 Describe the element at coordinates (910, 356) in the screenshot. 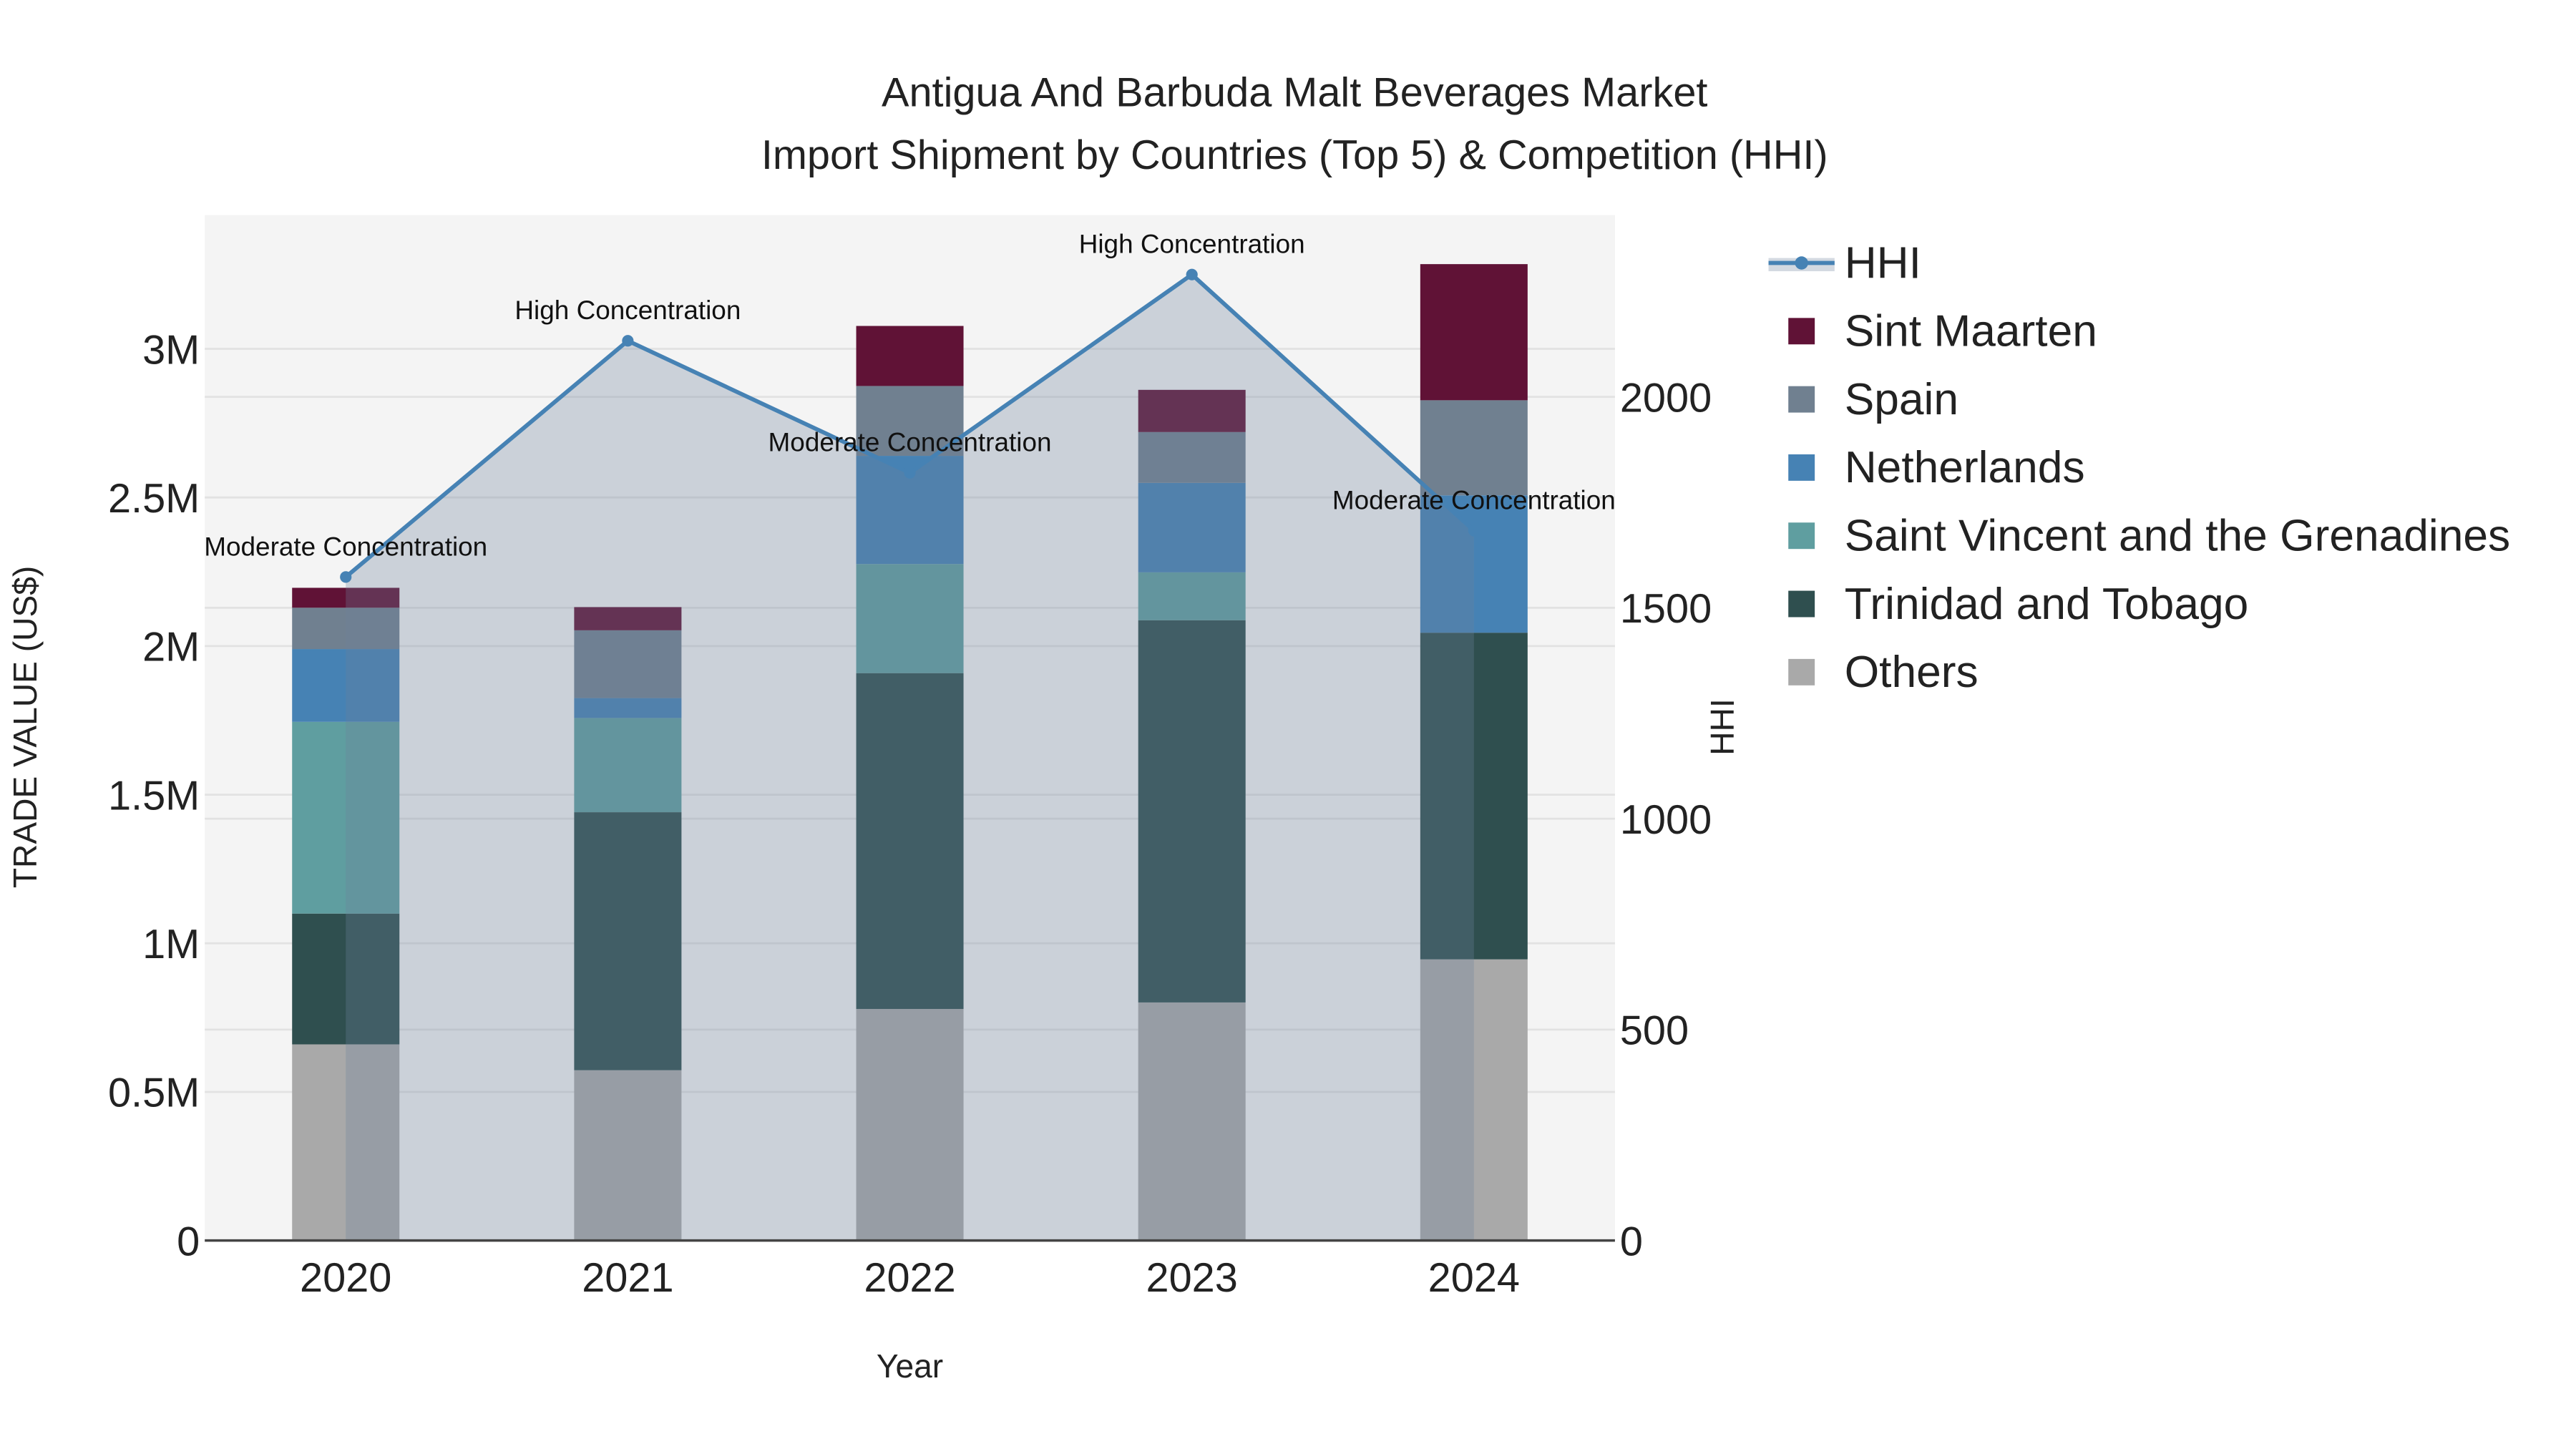

I see `bar-sint-maarten-2022` at that location.